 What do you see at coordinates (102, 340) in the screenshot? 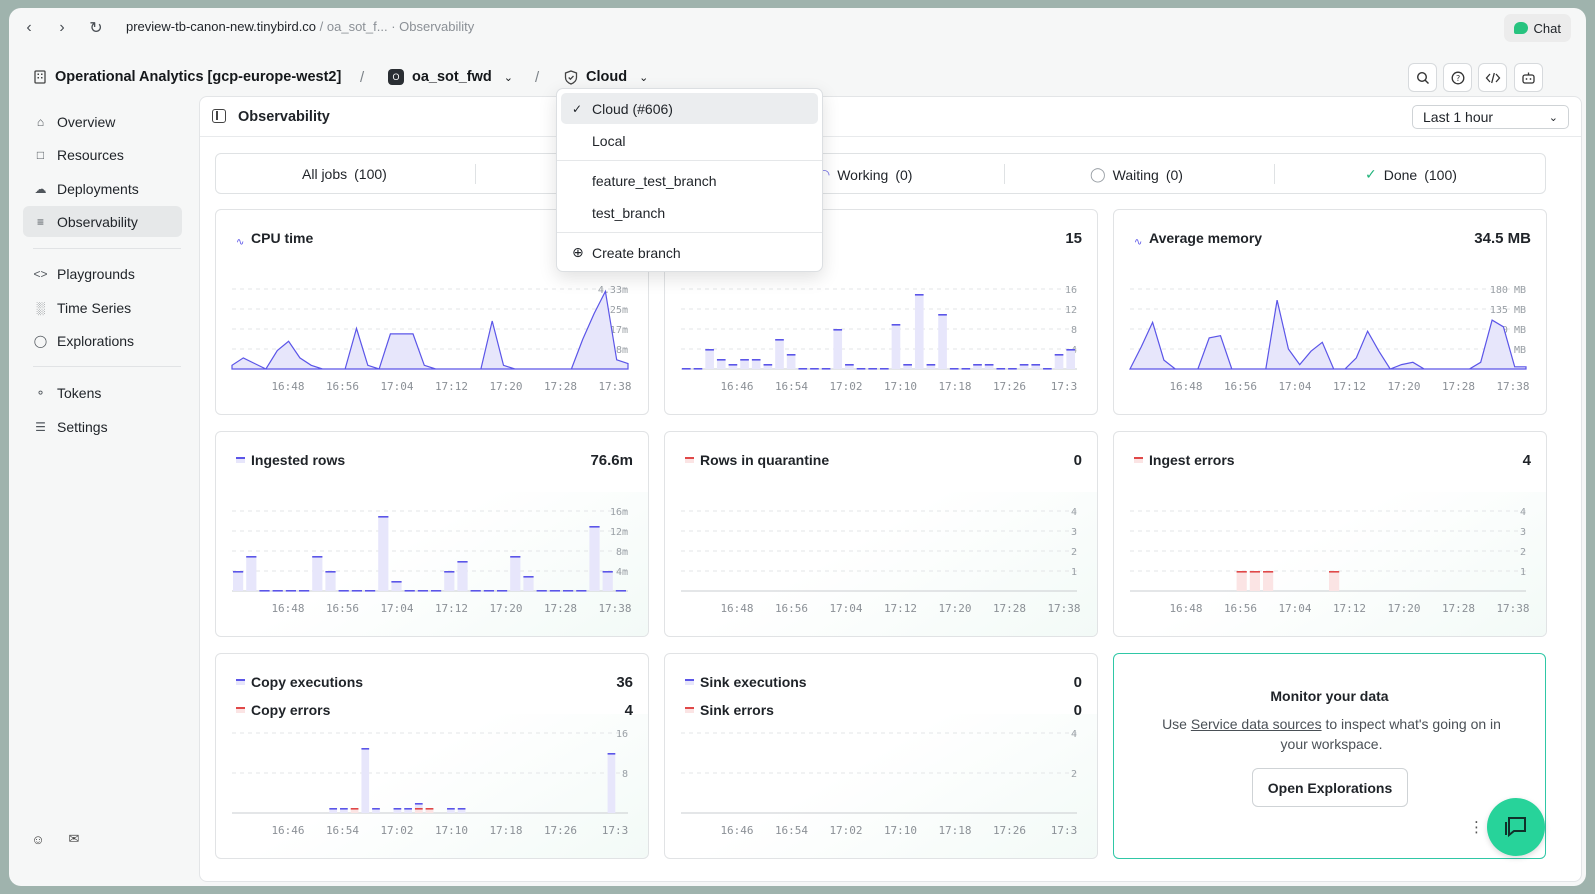
I see `sidebar-item-explorations: ◯ Explorations` at bounding box center [102, 340].